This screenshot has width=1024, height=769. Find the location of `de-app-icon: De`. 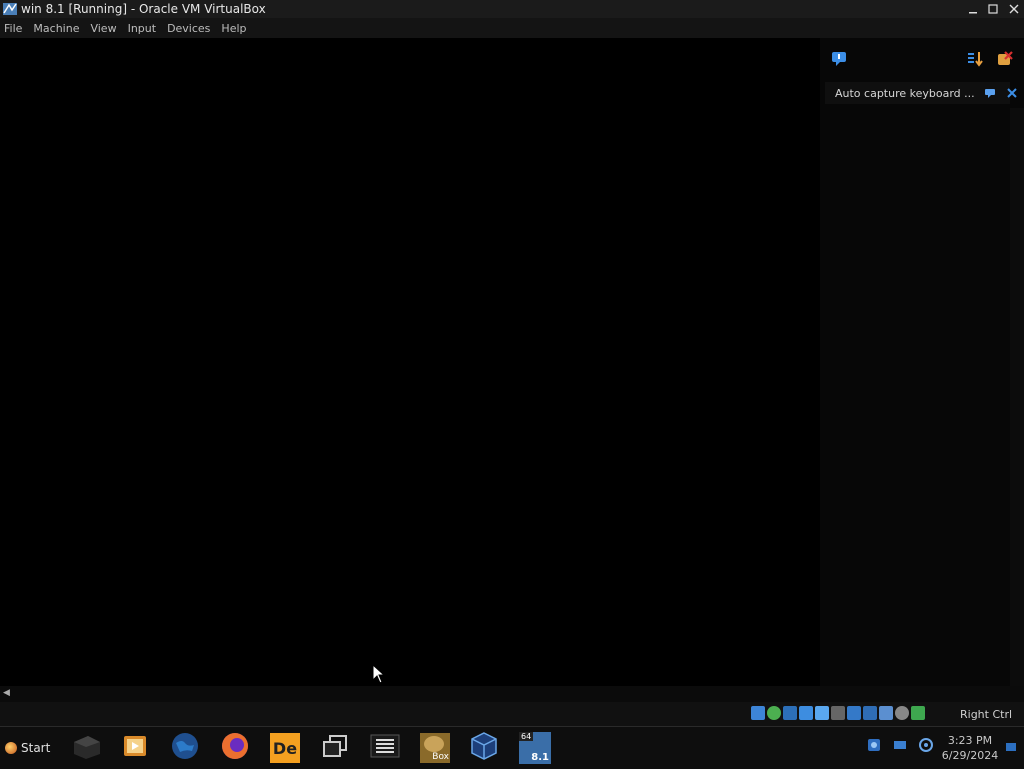

de-app-icon: De is located at coordinates (285, 748).